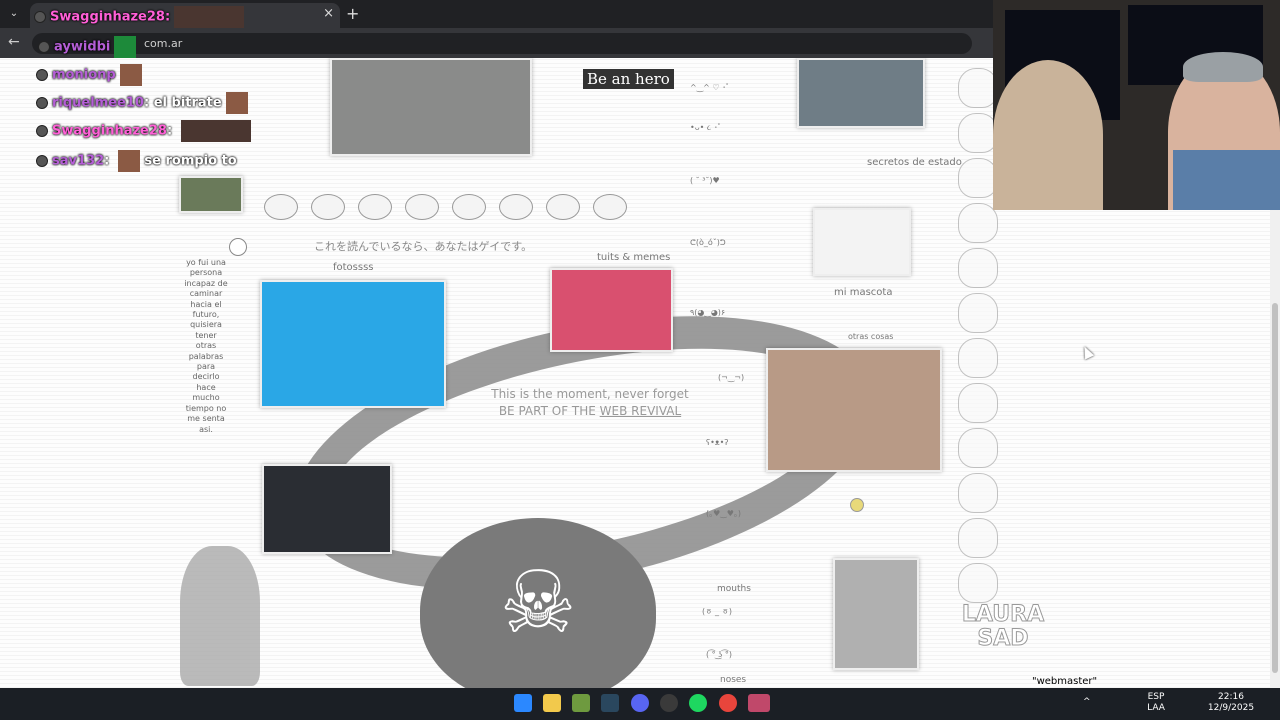 Image resolution: width=1280 pixels, height=720 pixels. What do you see at coordinates (1136, 105) in the screenshot?
I see `webcam-overlay` at bounding box center [1136, 105].